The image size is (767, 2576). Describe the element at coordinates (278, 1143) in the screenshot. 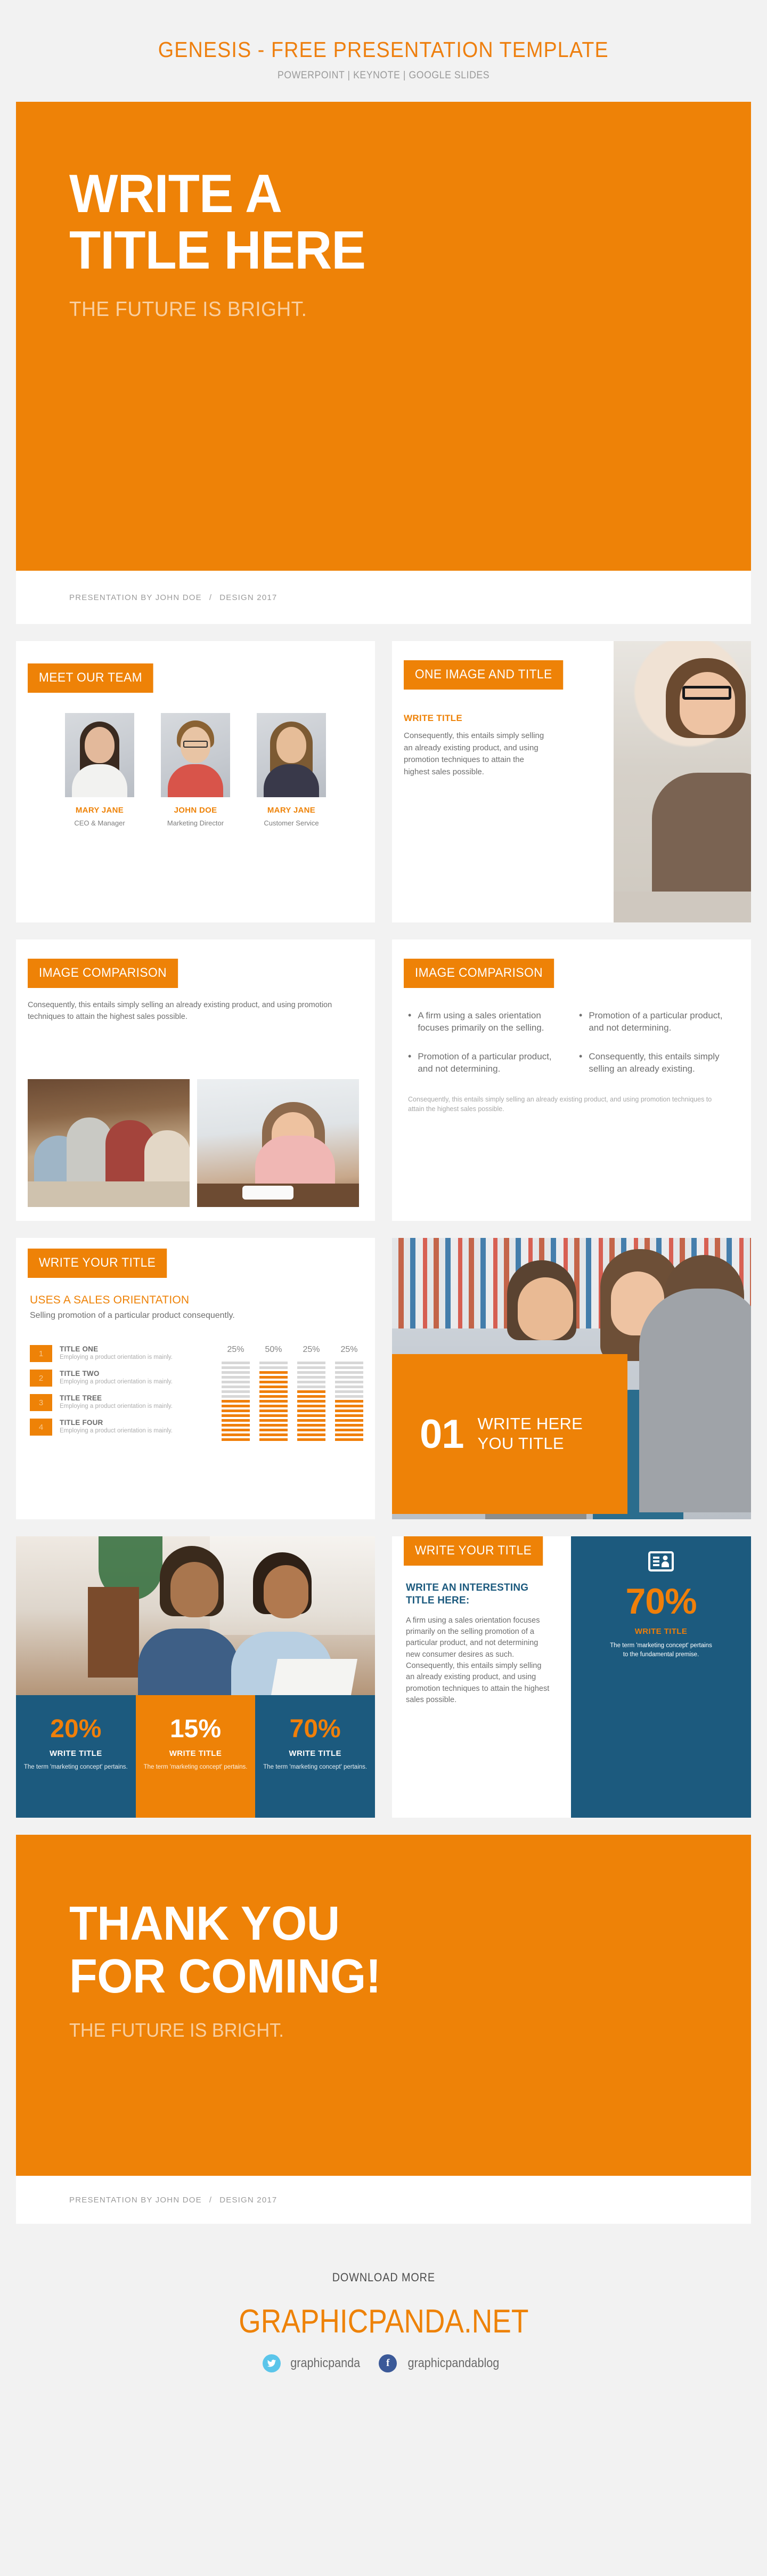

I see `comparison-photo-right` at that location.